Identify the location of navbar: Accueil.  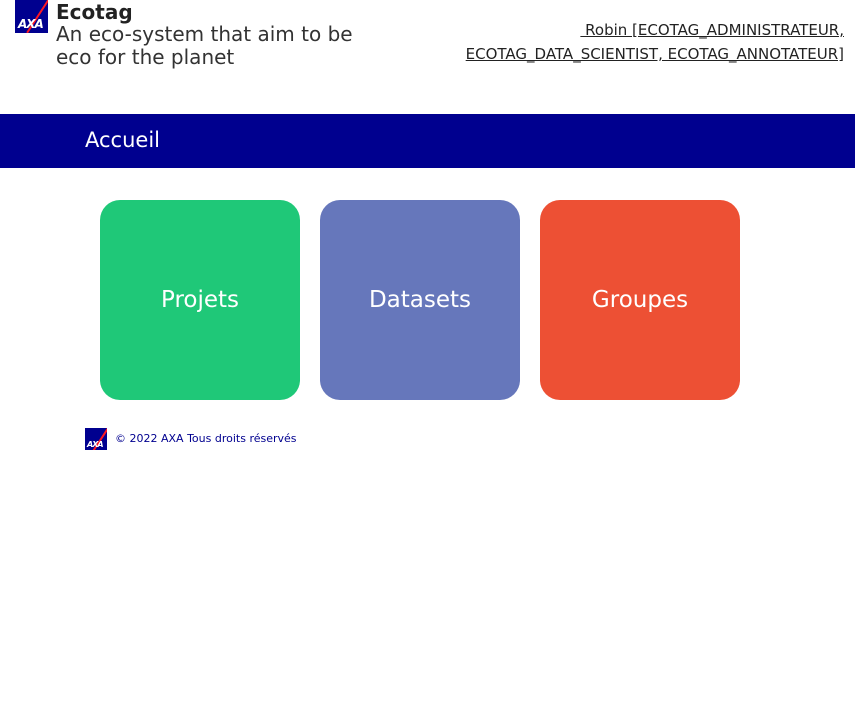
(427, 141).